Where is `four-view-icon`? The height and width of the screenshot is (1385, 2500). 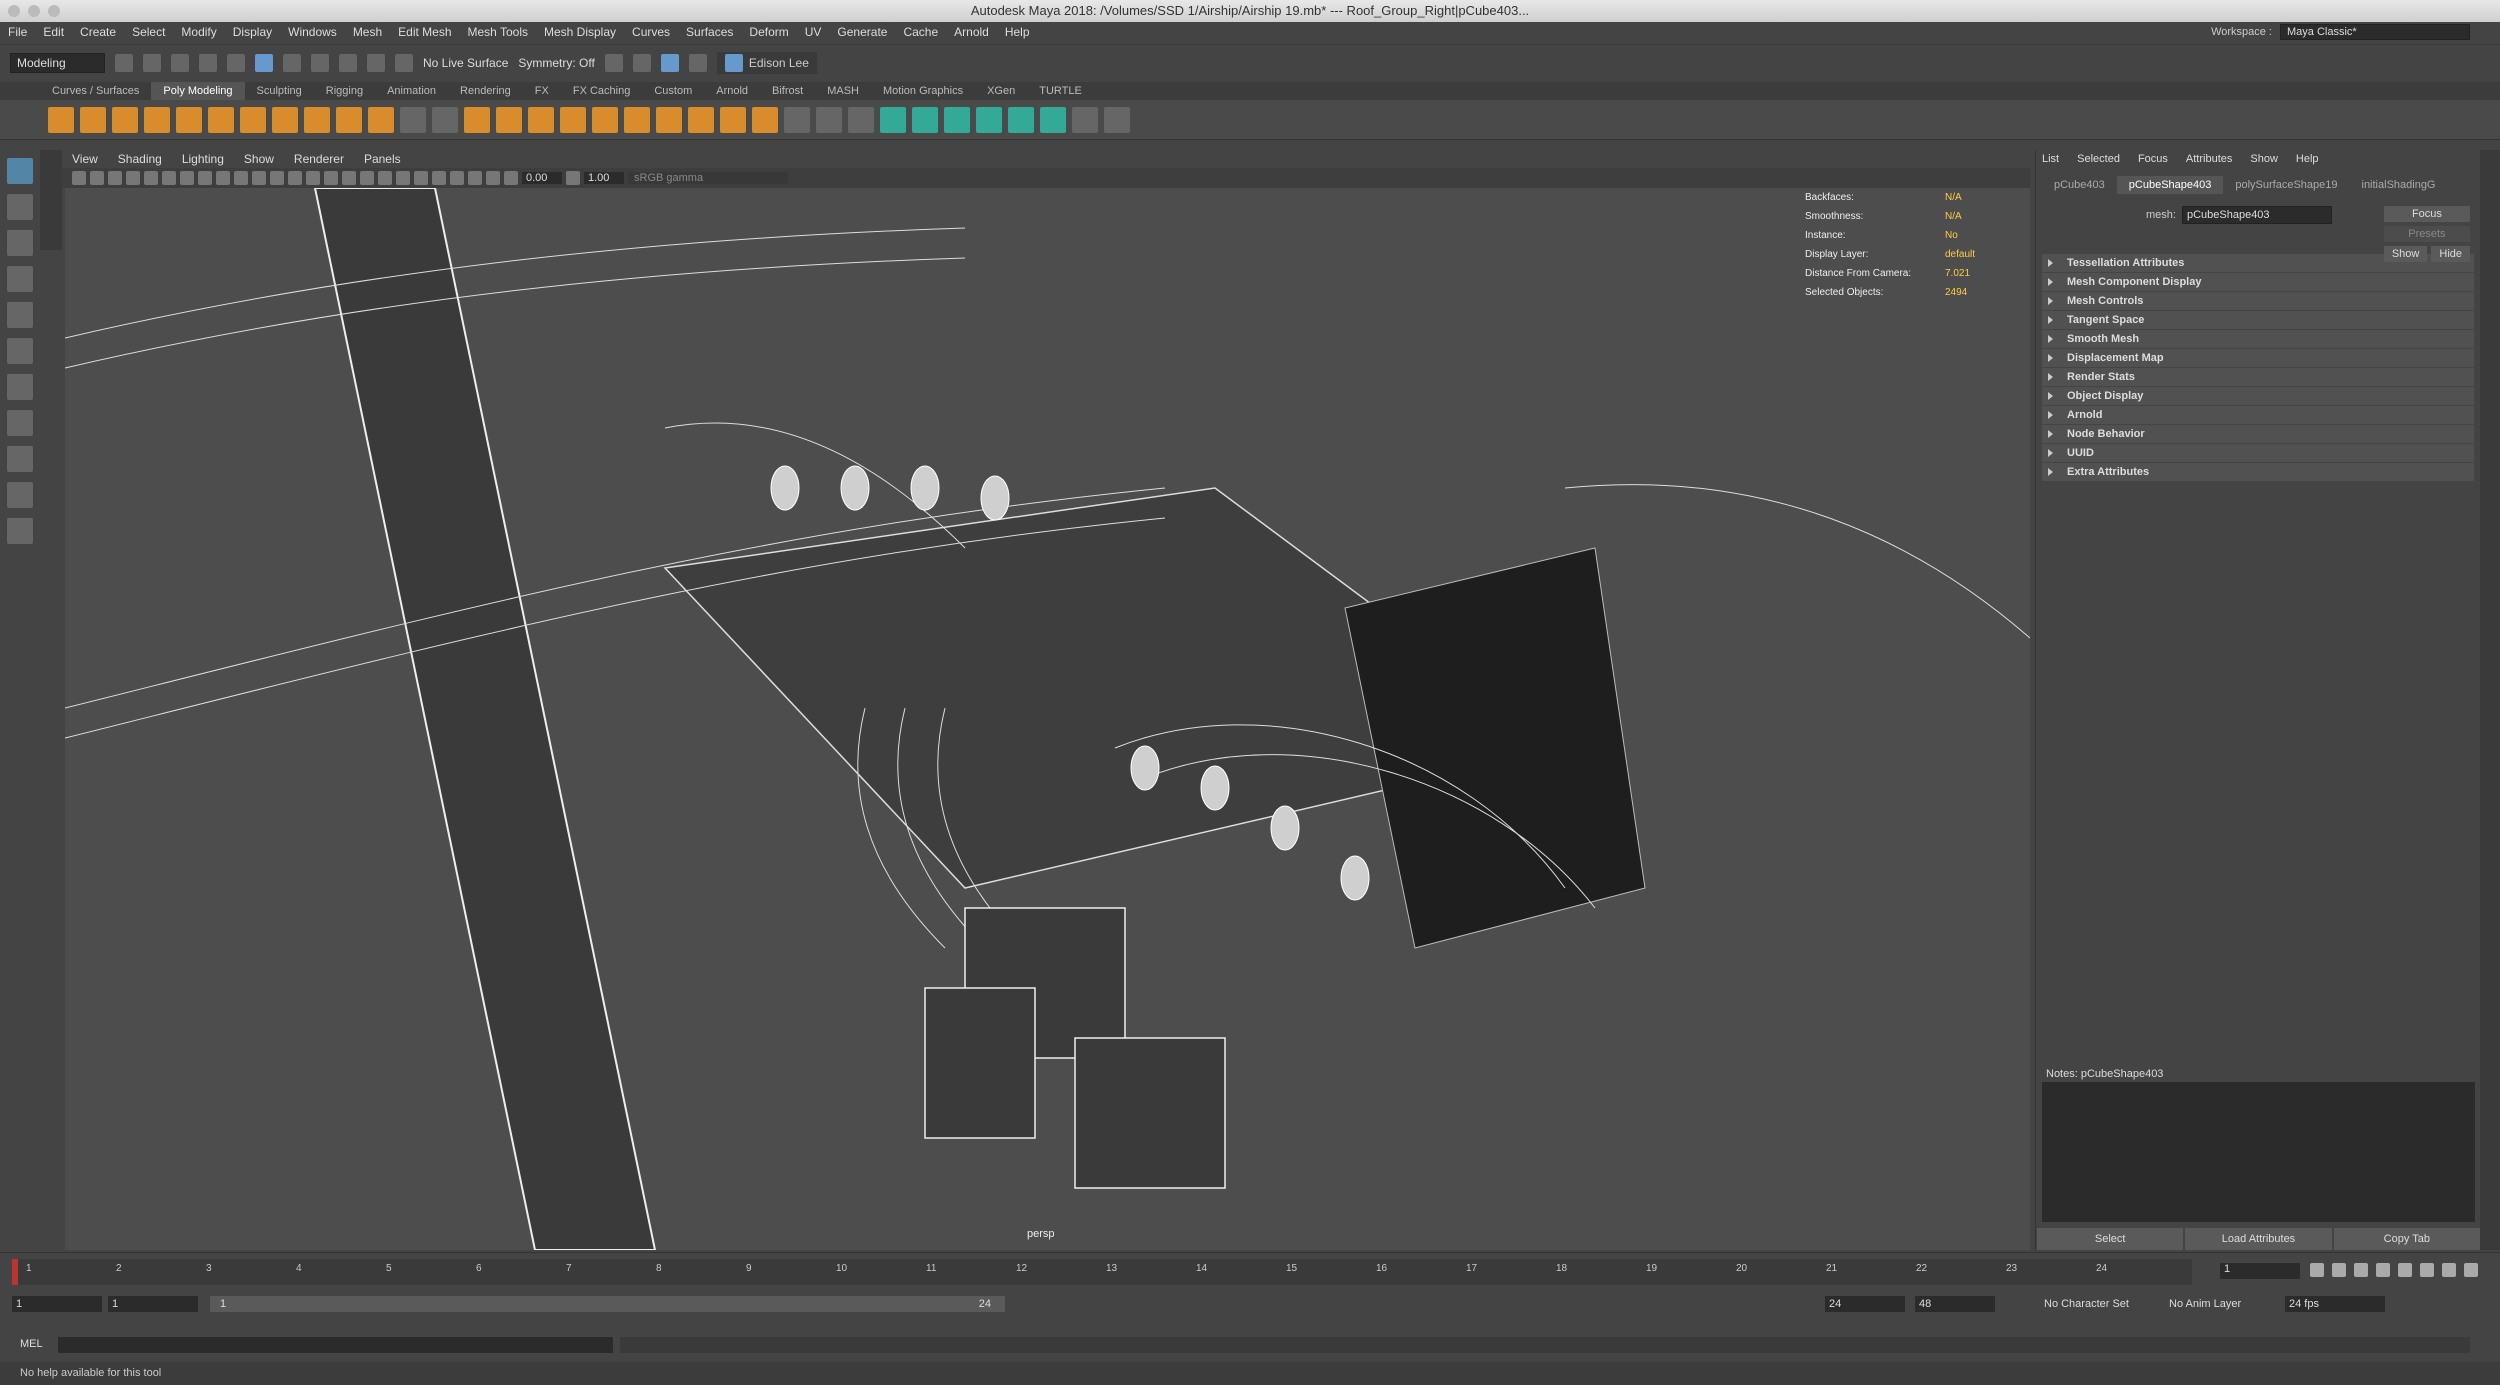
four-view-icon is located at coordinates (20, 459).